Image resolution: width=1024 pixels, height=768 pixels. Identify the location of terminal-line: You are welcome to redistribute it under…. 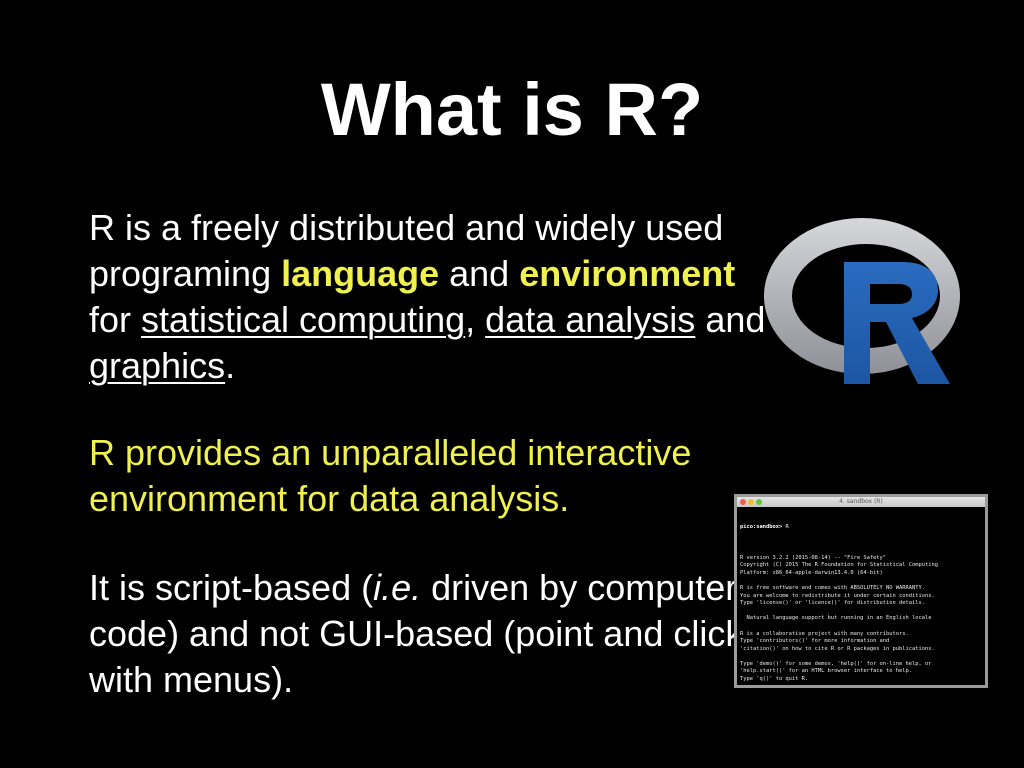
(837, 595).